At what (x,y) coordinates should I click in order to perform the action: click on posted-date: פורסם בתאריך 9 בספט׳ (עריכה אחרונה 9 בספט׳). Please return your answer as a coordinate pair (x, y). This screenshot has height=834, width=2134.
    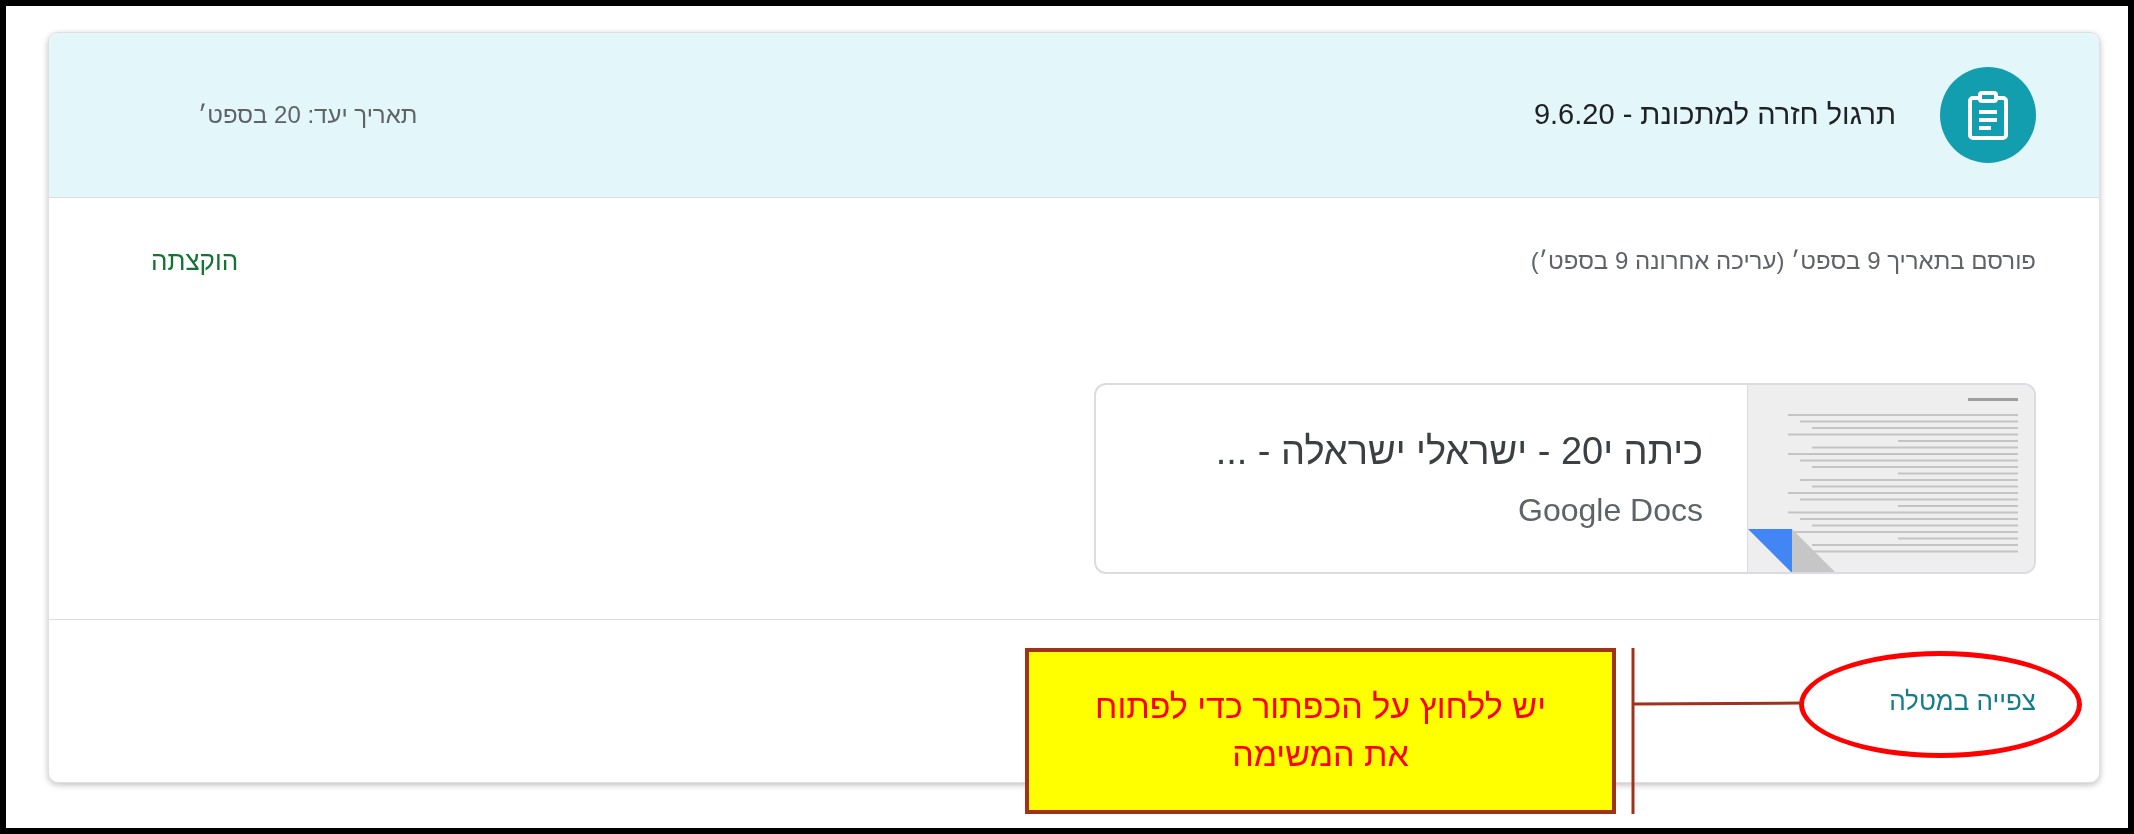
    Looking at the image, I should click on (1783, 261).